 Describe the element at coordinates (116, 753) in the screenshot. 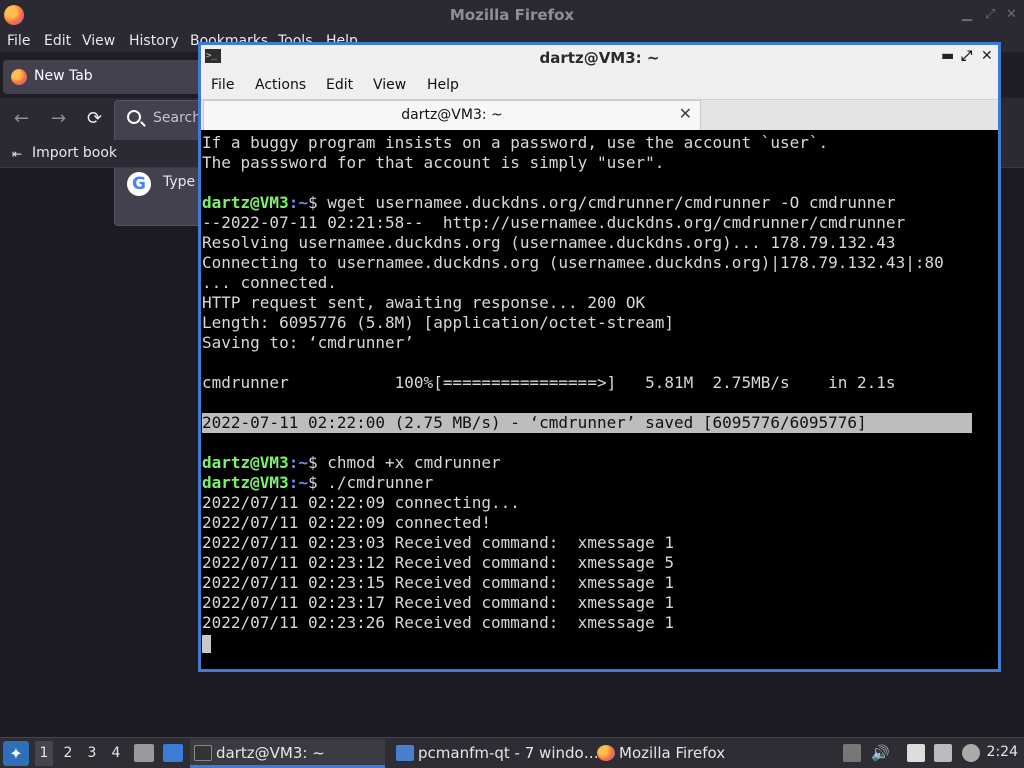

I see `workspace-4: 4` at that location.